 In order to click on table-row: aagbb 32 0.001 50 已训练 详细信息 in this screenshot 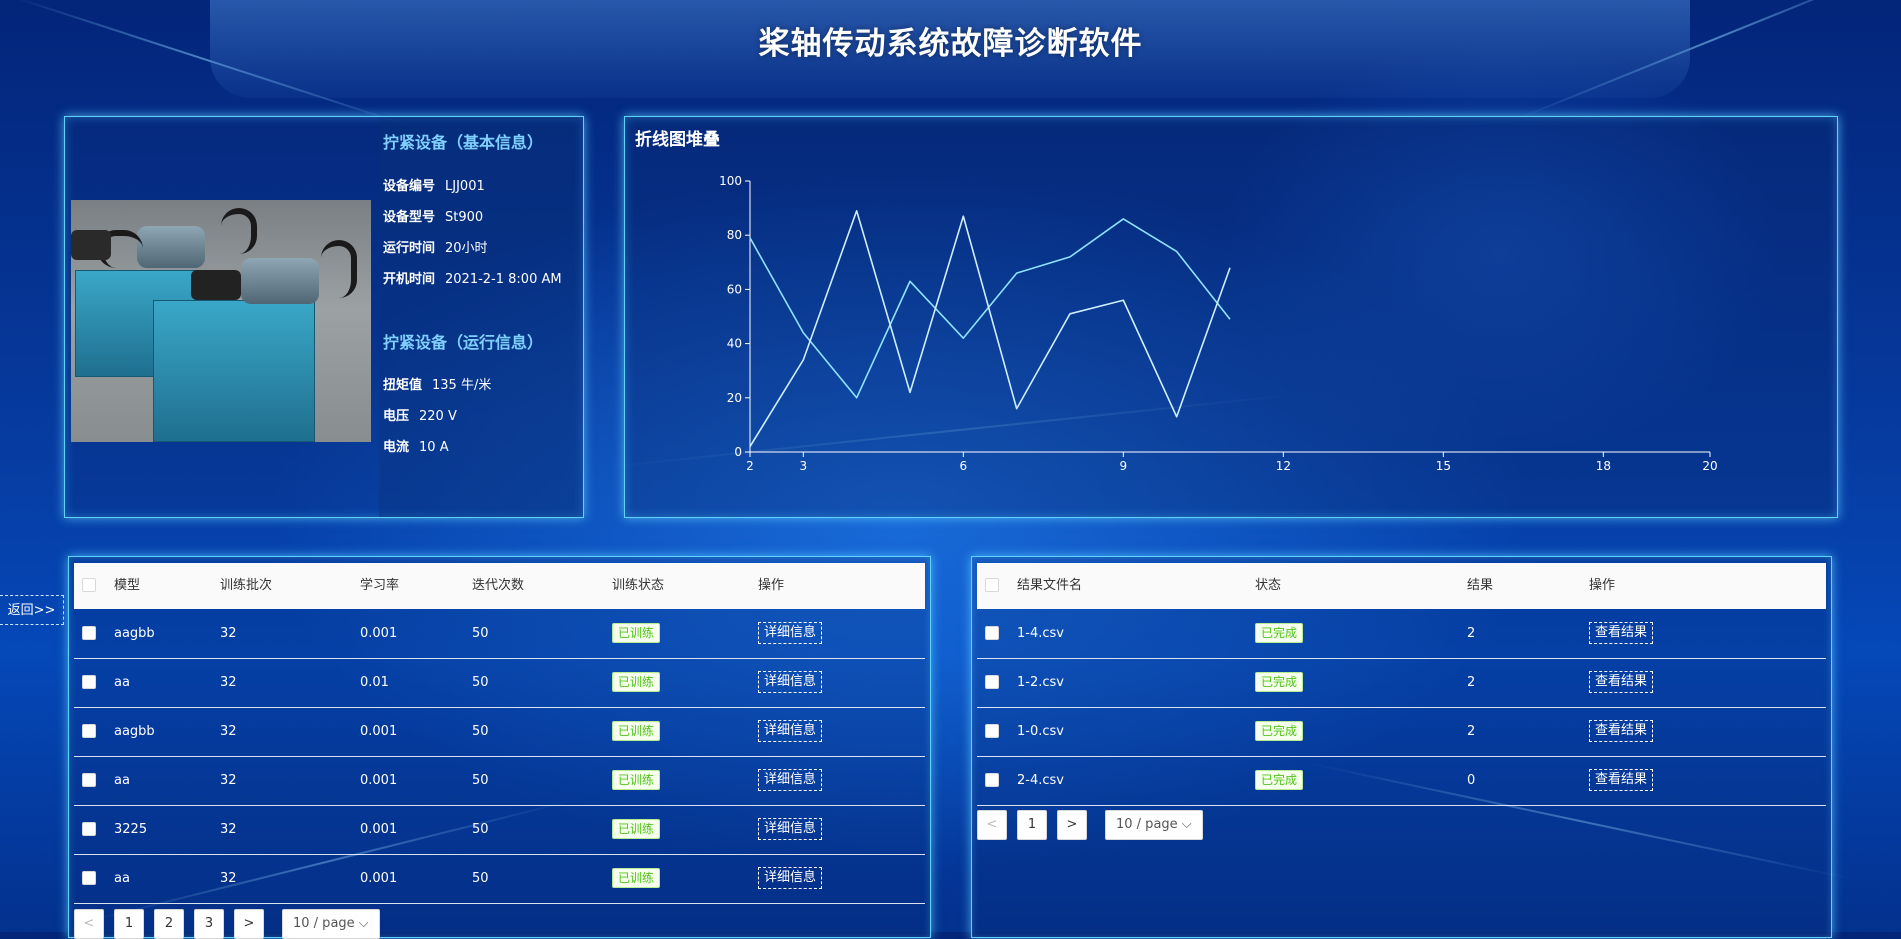, I will do `click(499, 732)`.